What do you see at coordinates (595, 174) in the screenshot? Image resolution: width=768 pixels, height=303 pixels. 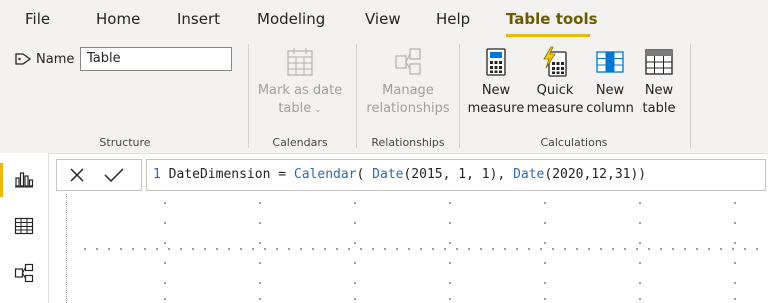 I see `formula-args2: (2020,12,31))` at bounding box center [595, 174].